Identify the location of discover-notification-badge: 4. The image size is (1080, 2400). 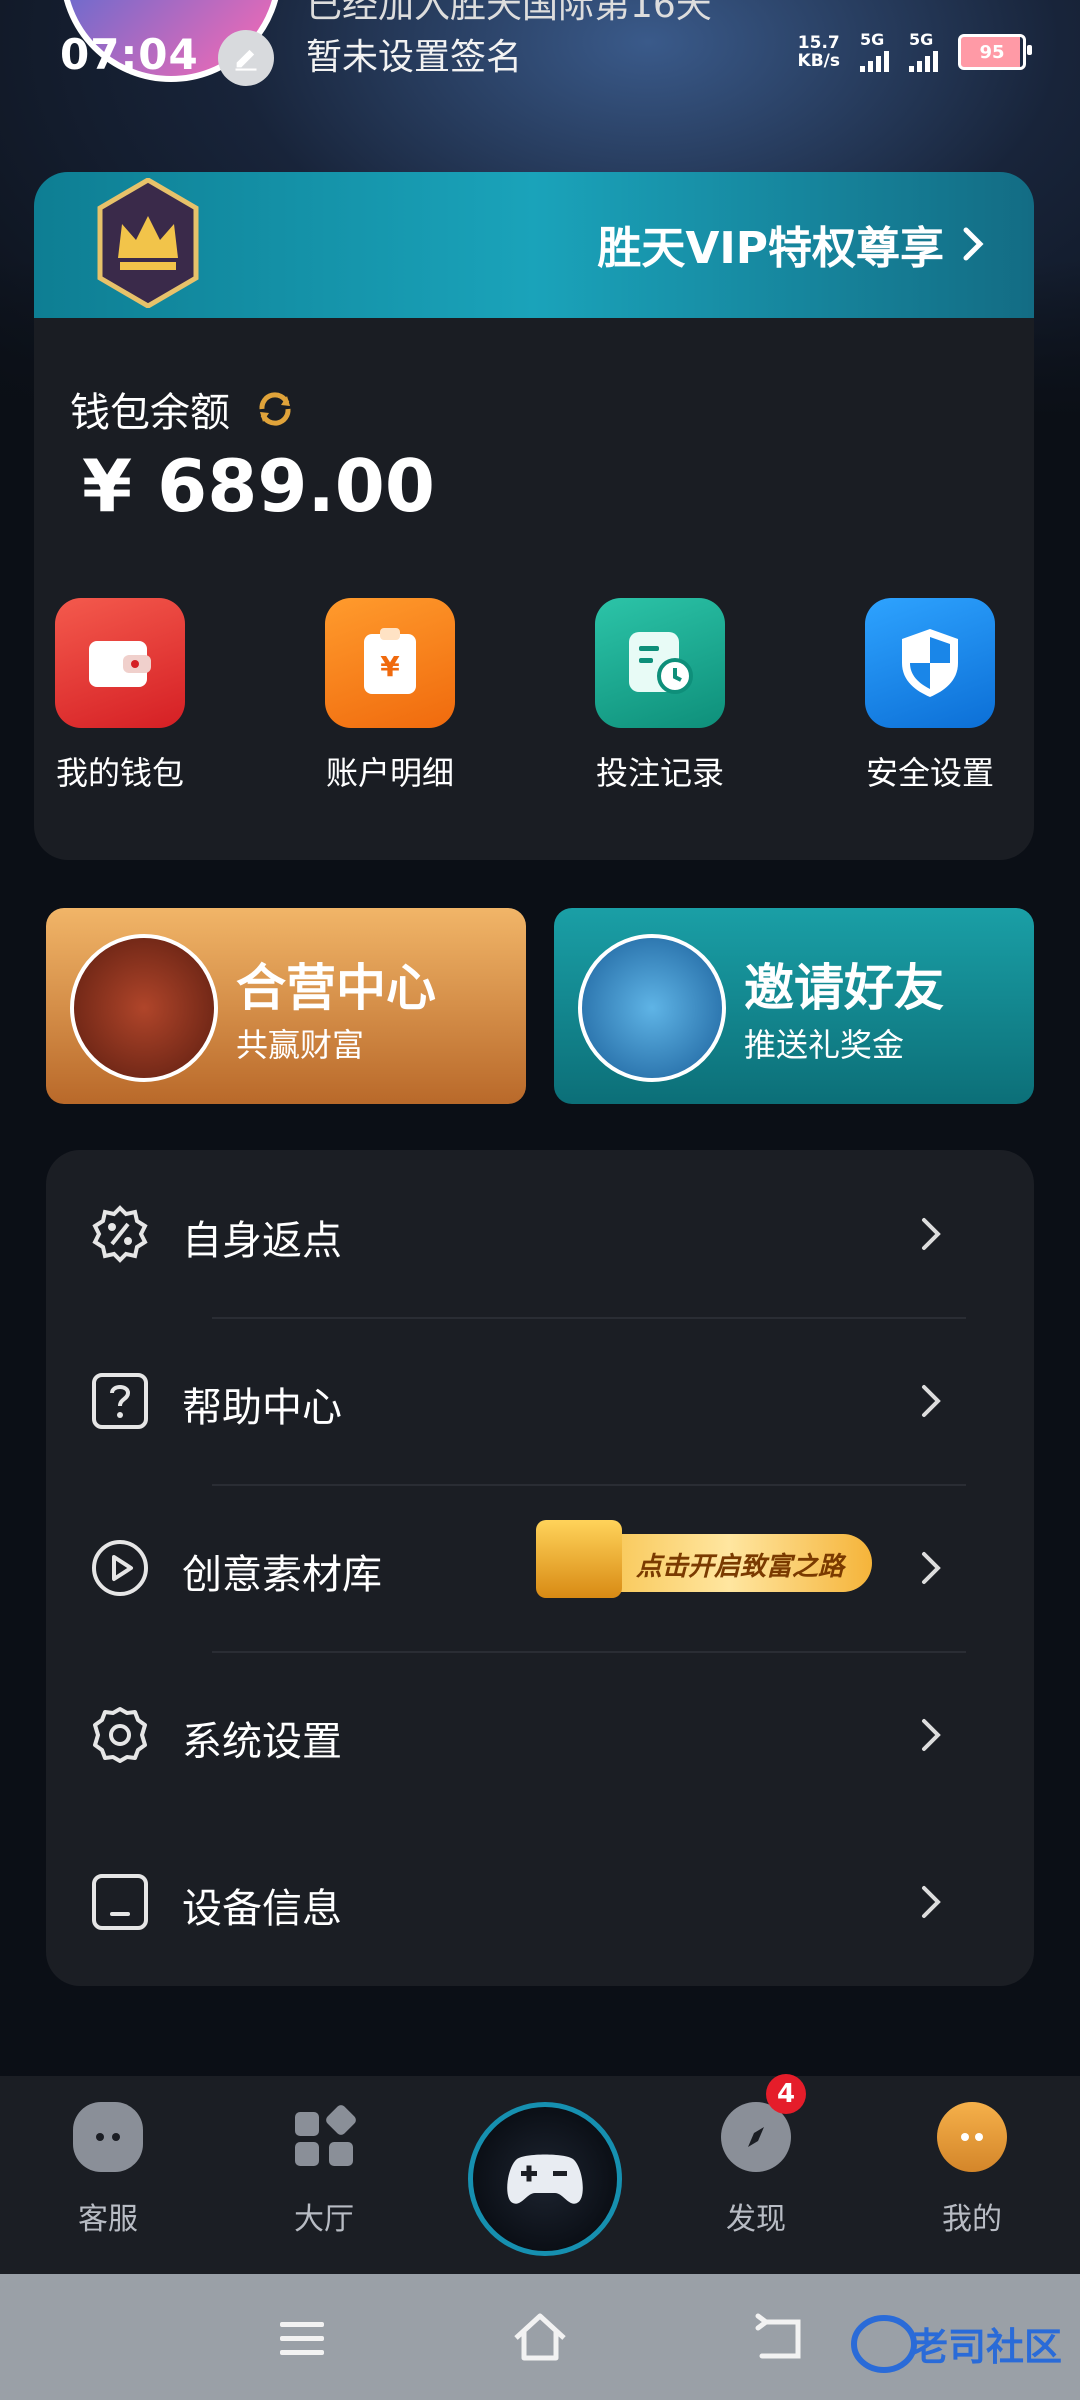
(786, 2094).